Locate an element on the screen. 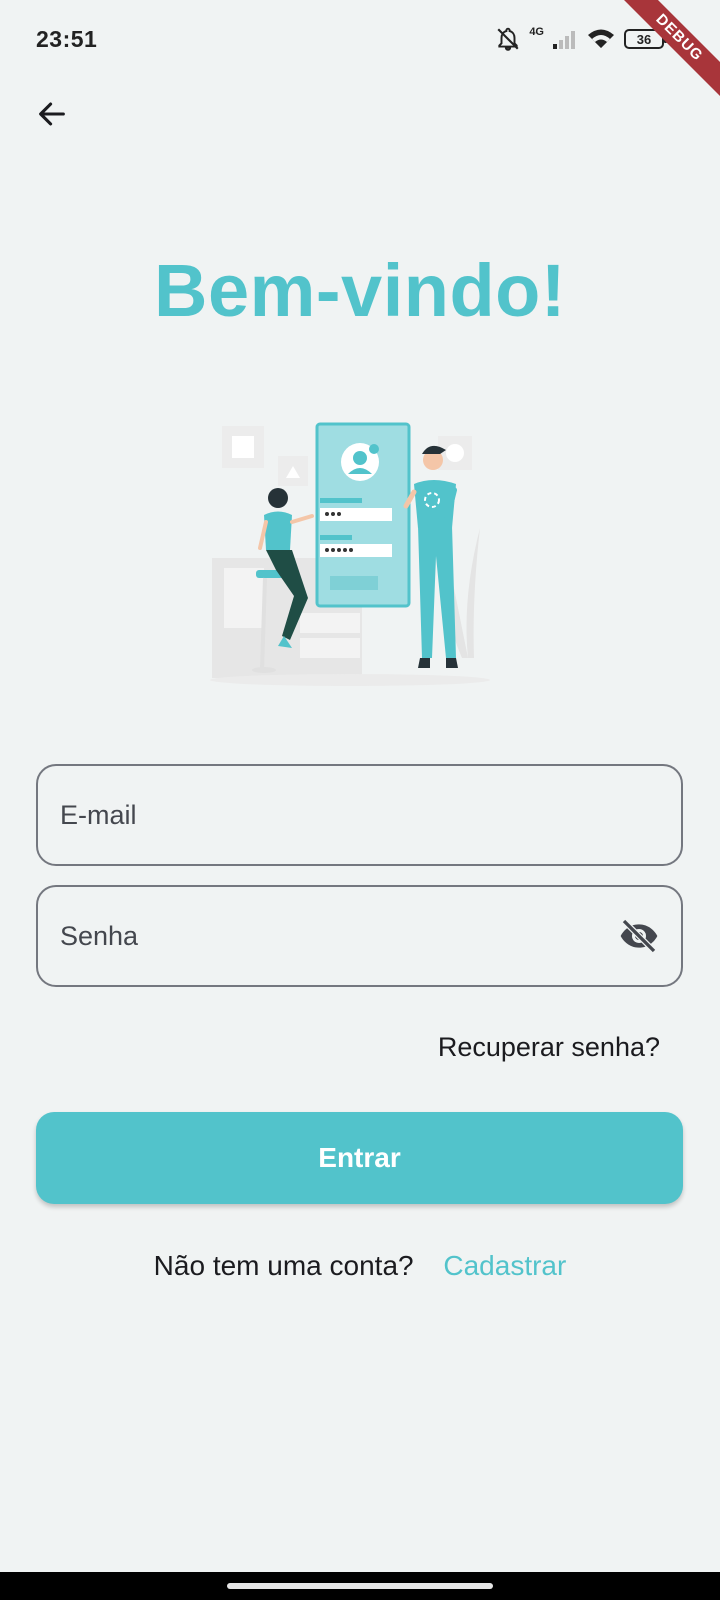 Image resolution: width=720 pixels, height=1600 pixels. email-input is located at coordinates (359, 815).